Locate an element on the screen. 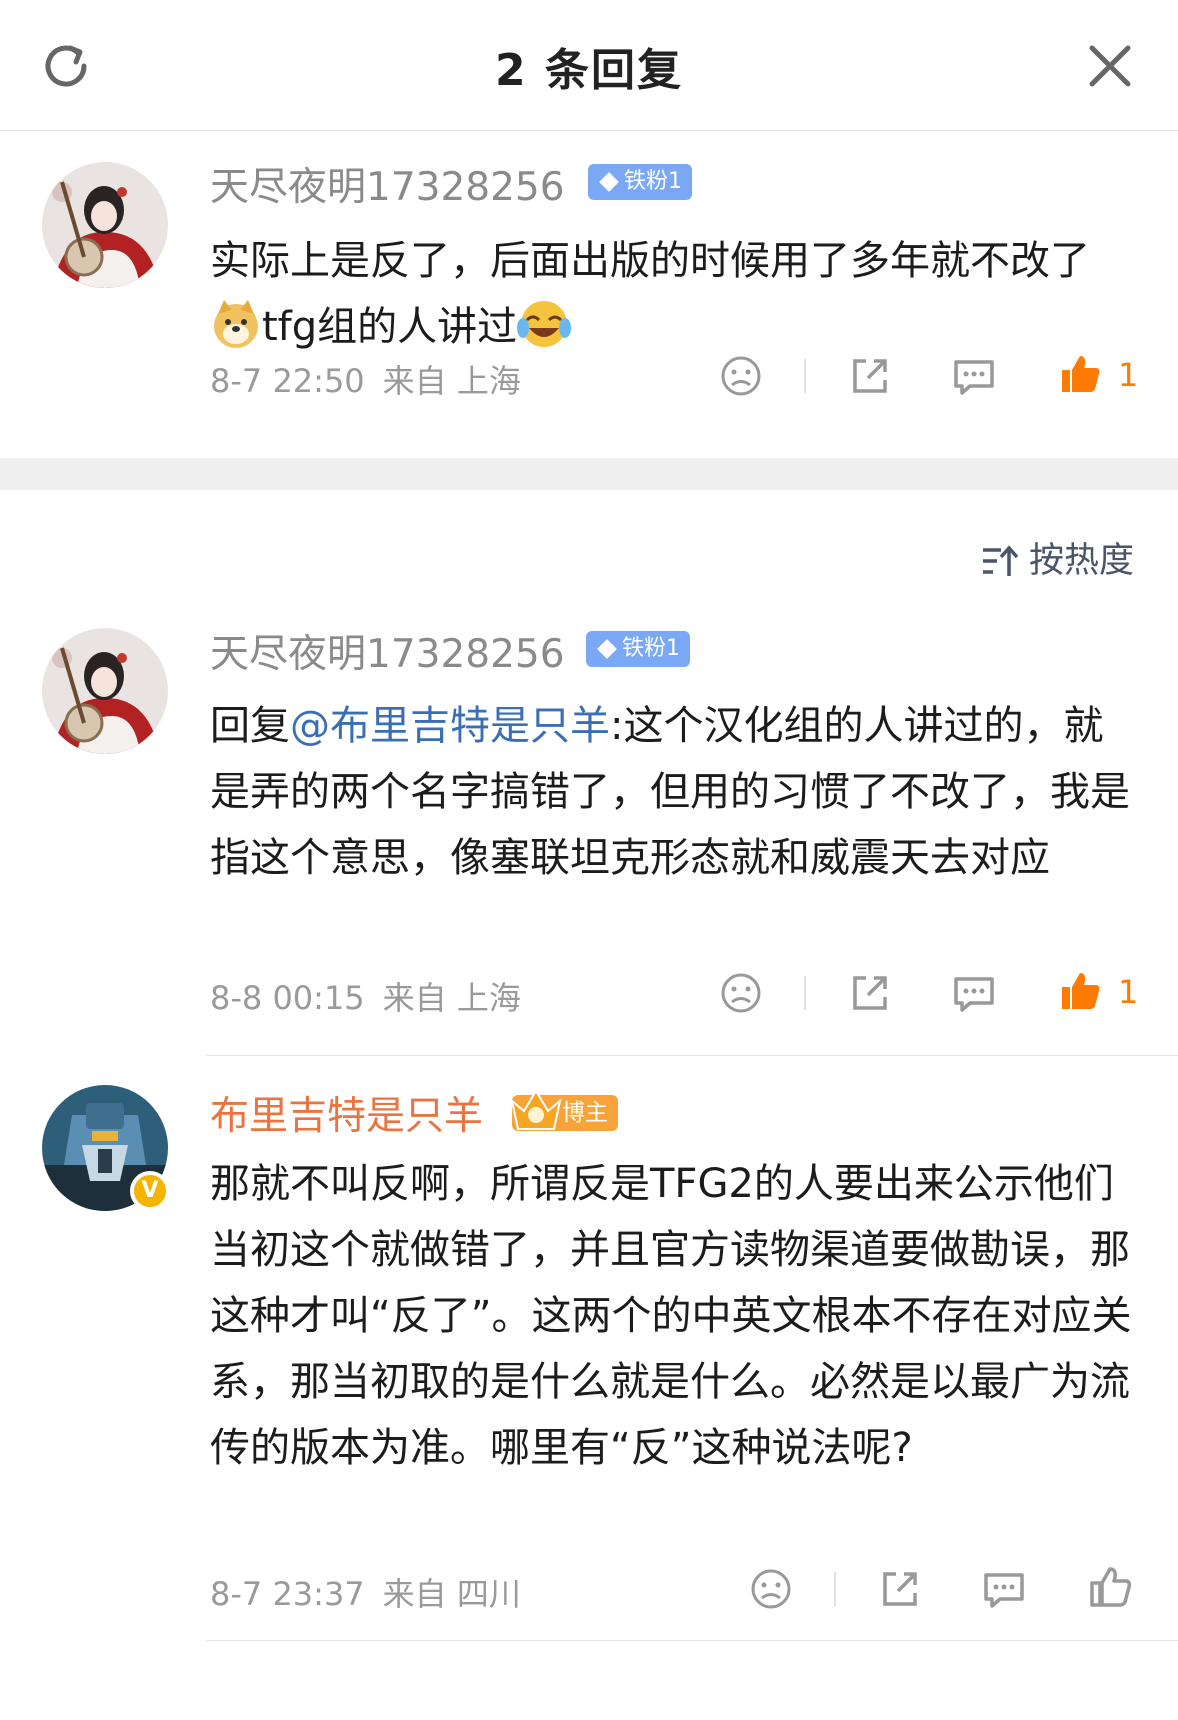 This screenshot has width=1178, height=1720. comment-username: 天尽夜明17328256 is located at coordinates (387, 184).